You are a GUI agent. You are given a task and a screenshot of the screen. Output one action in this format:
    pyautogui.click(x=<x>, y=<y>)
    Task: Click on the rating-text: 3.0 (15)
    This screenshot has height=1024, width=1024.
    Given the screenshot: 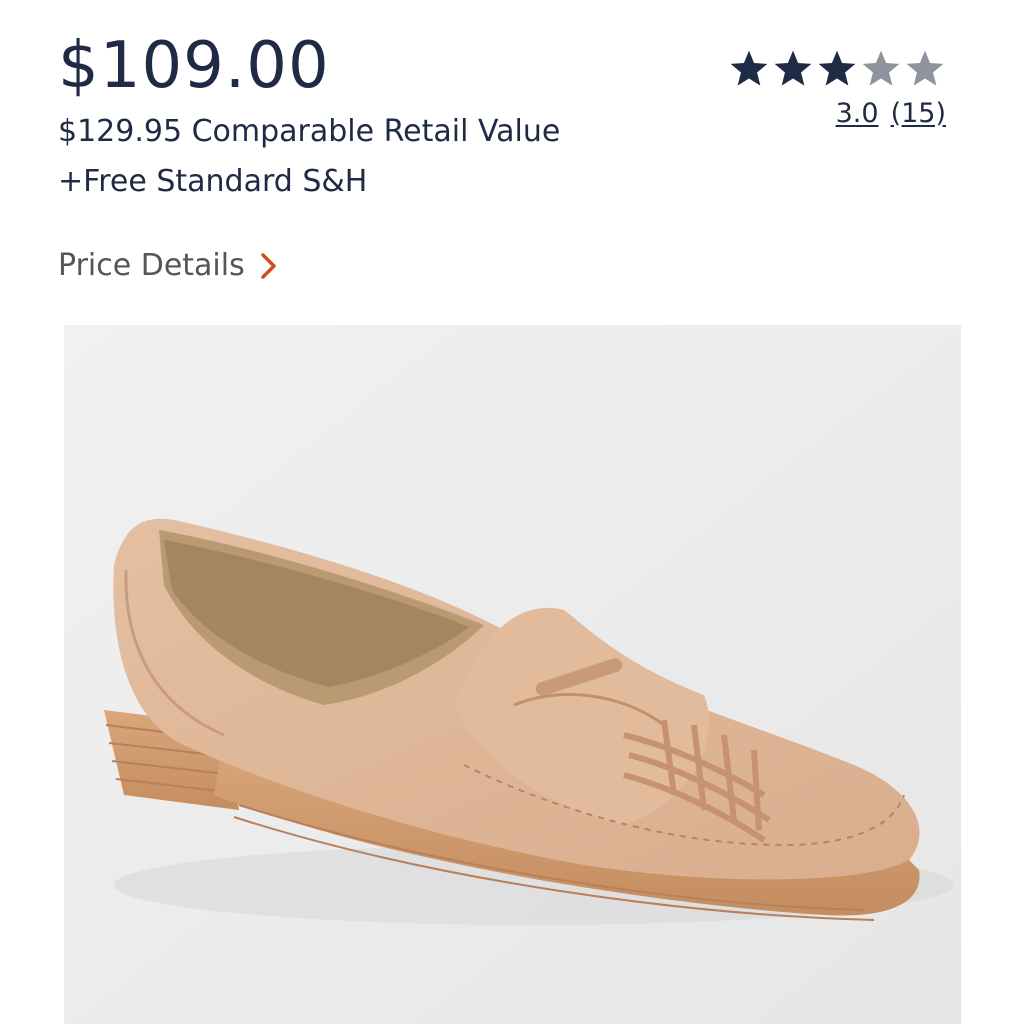 What is the action you would take?
    pyautogui.click(x=837, y=114)
    